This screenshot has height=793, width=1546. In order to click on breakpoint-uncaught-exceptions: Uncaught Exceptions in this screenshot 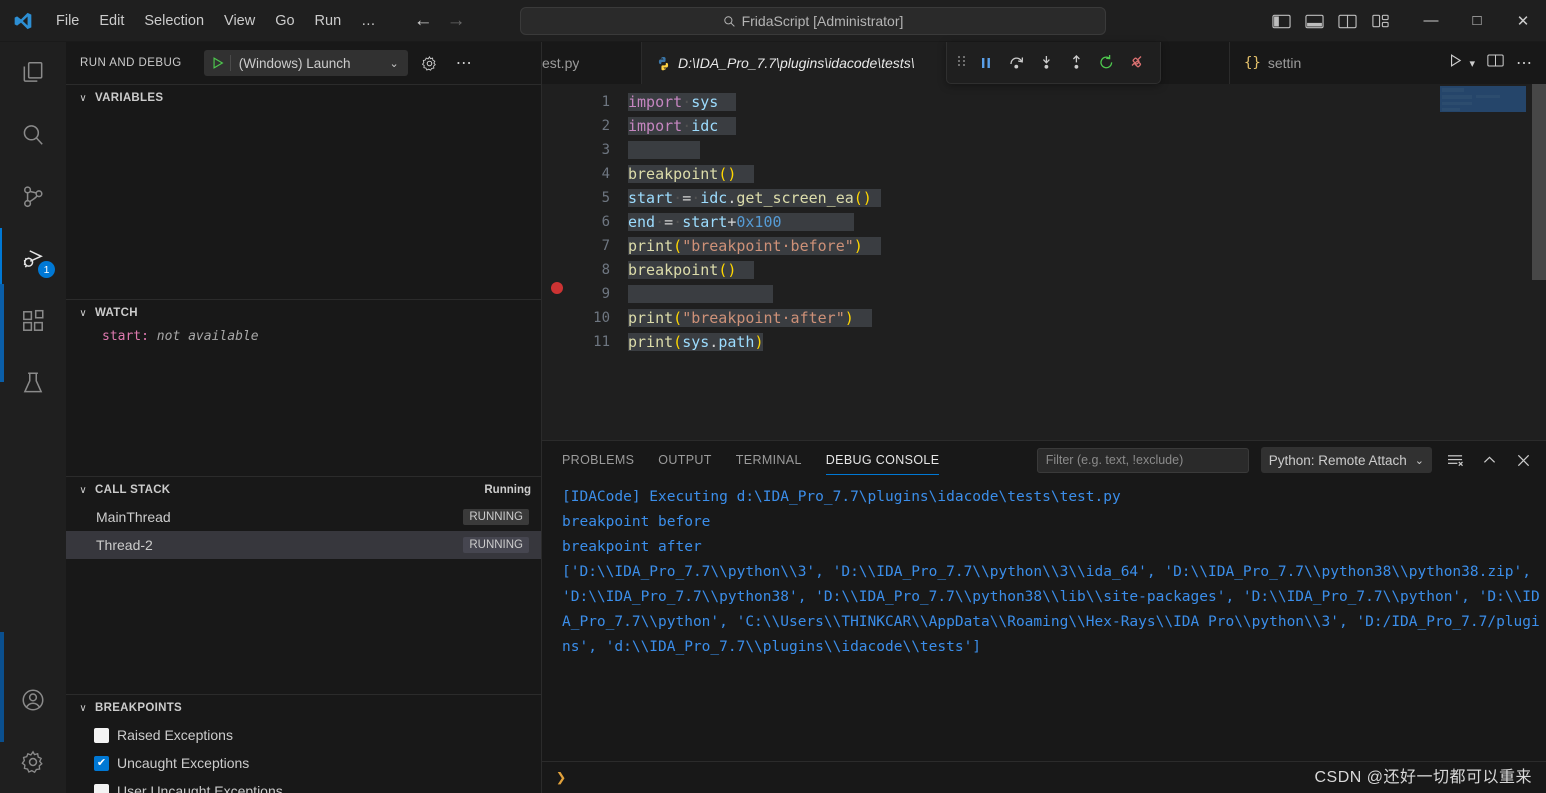, I will do `click(303, 763)`.